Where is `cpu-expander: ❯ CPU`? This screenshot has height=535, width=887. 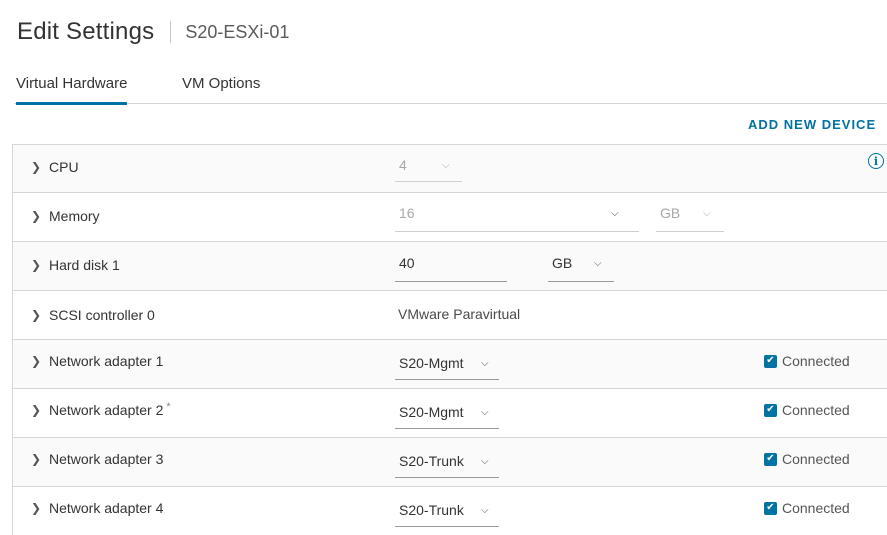
cpu-expander: ❯ CPU is located at coordinates (55, 167).